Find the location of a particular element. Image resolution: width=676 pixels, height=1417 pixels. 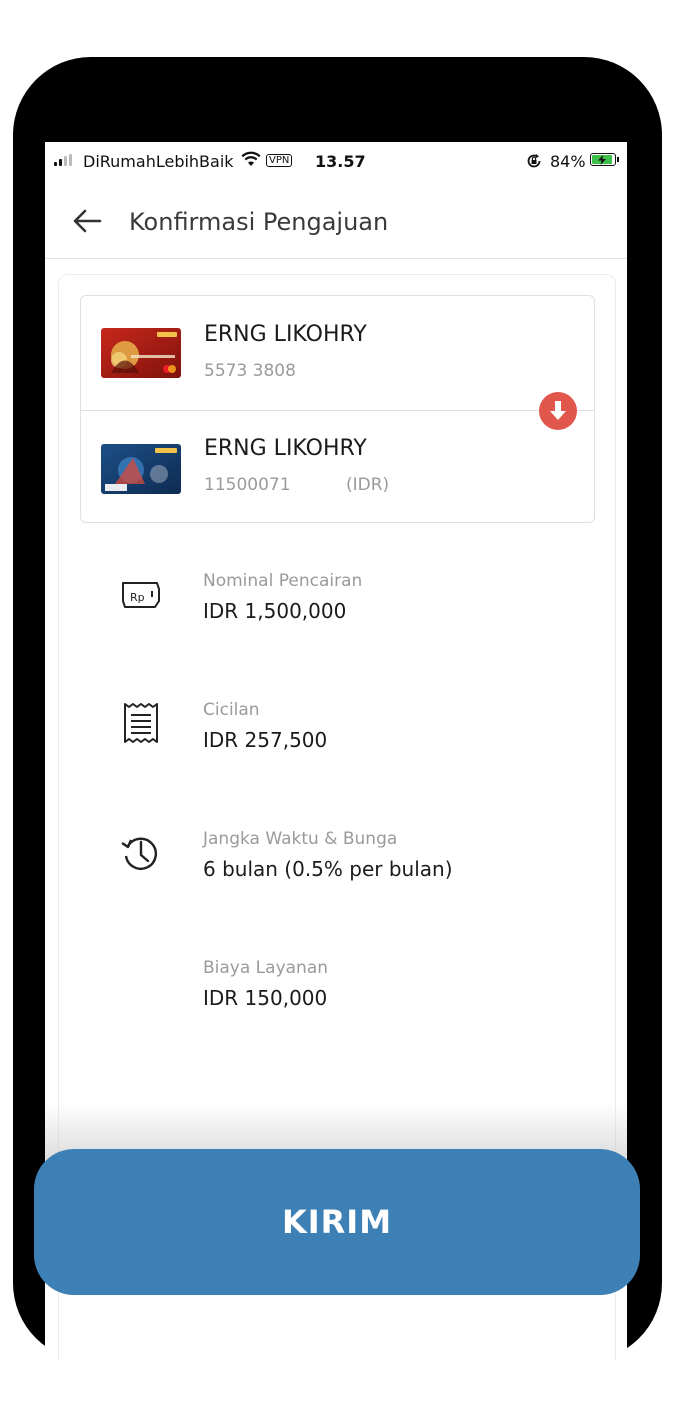

svg-text: Rp is located at coordinates (137, 597).